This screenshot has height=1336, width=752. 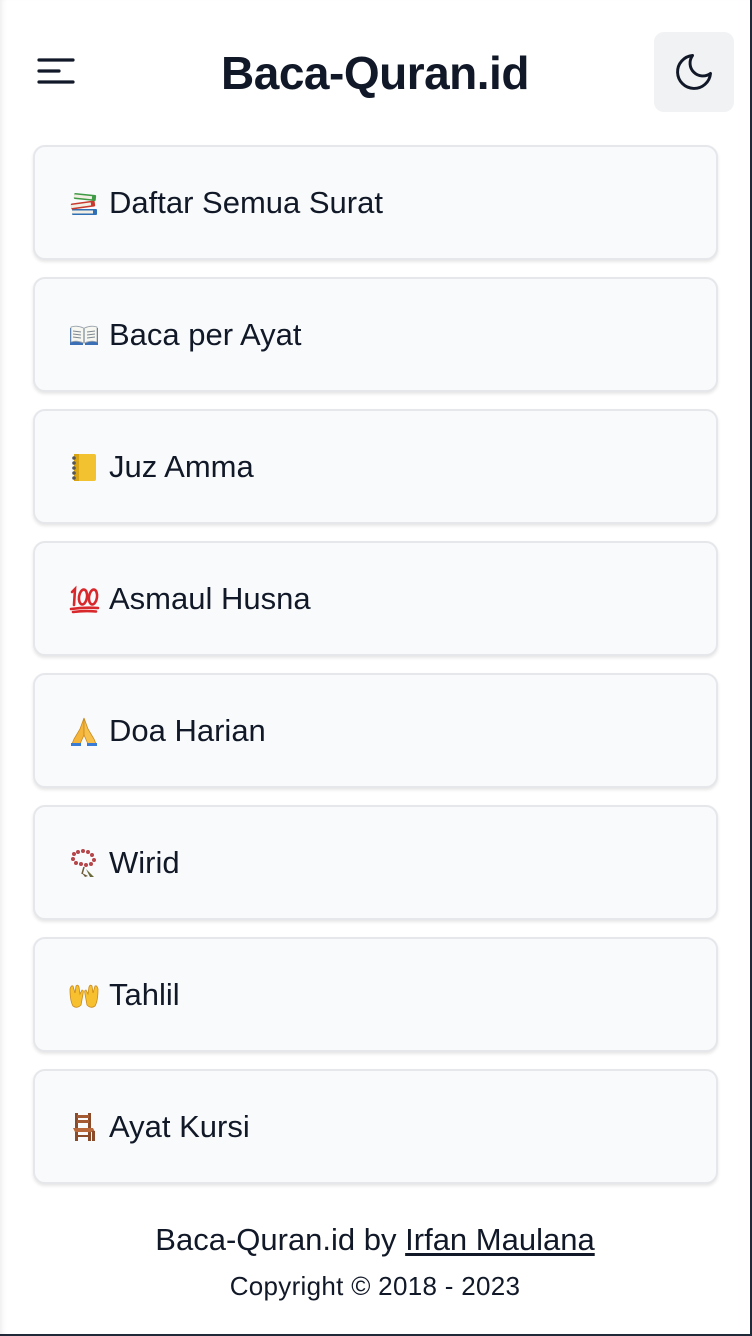 I want to click on author-link: Irfan Maulana, so click(x=500, y=1239).